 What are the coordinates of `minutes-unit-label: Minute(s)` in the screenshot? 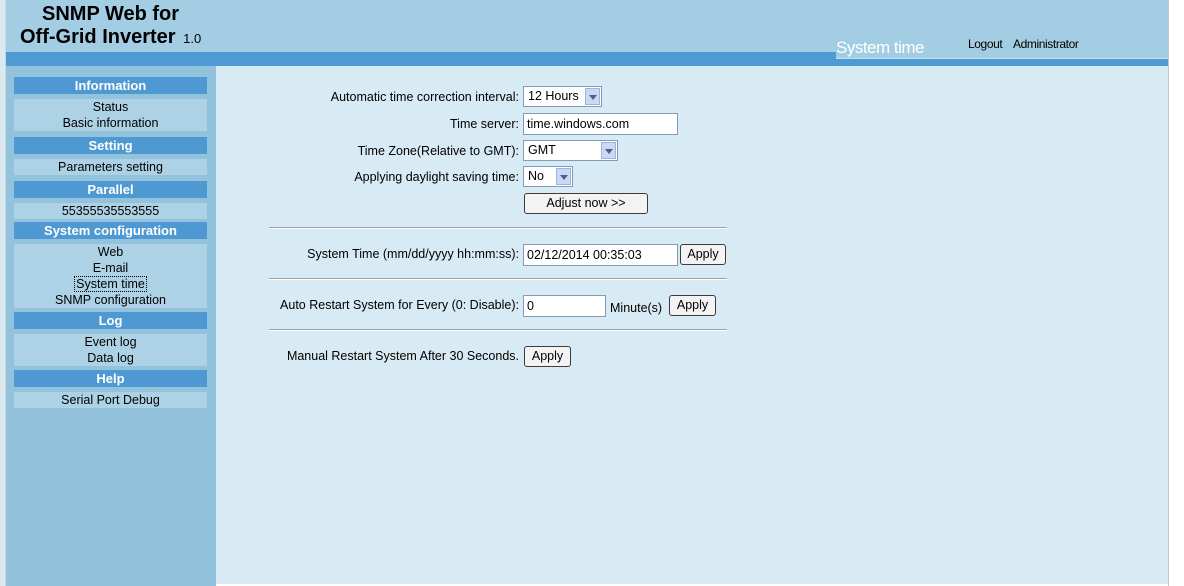 It's located at (636, 308).